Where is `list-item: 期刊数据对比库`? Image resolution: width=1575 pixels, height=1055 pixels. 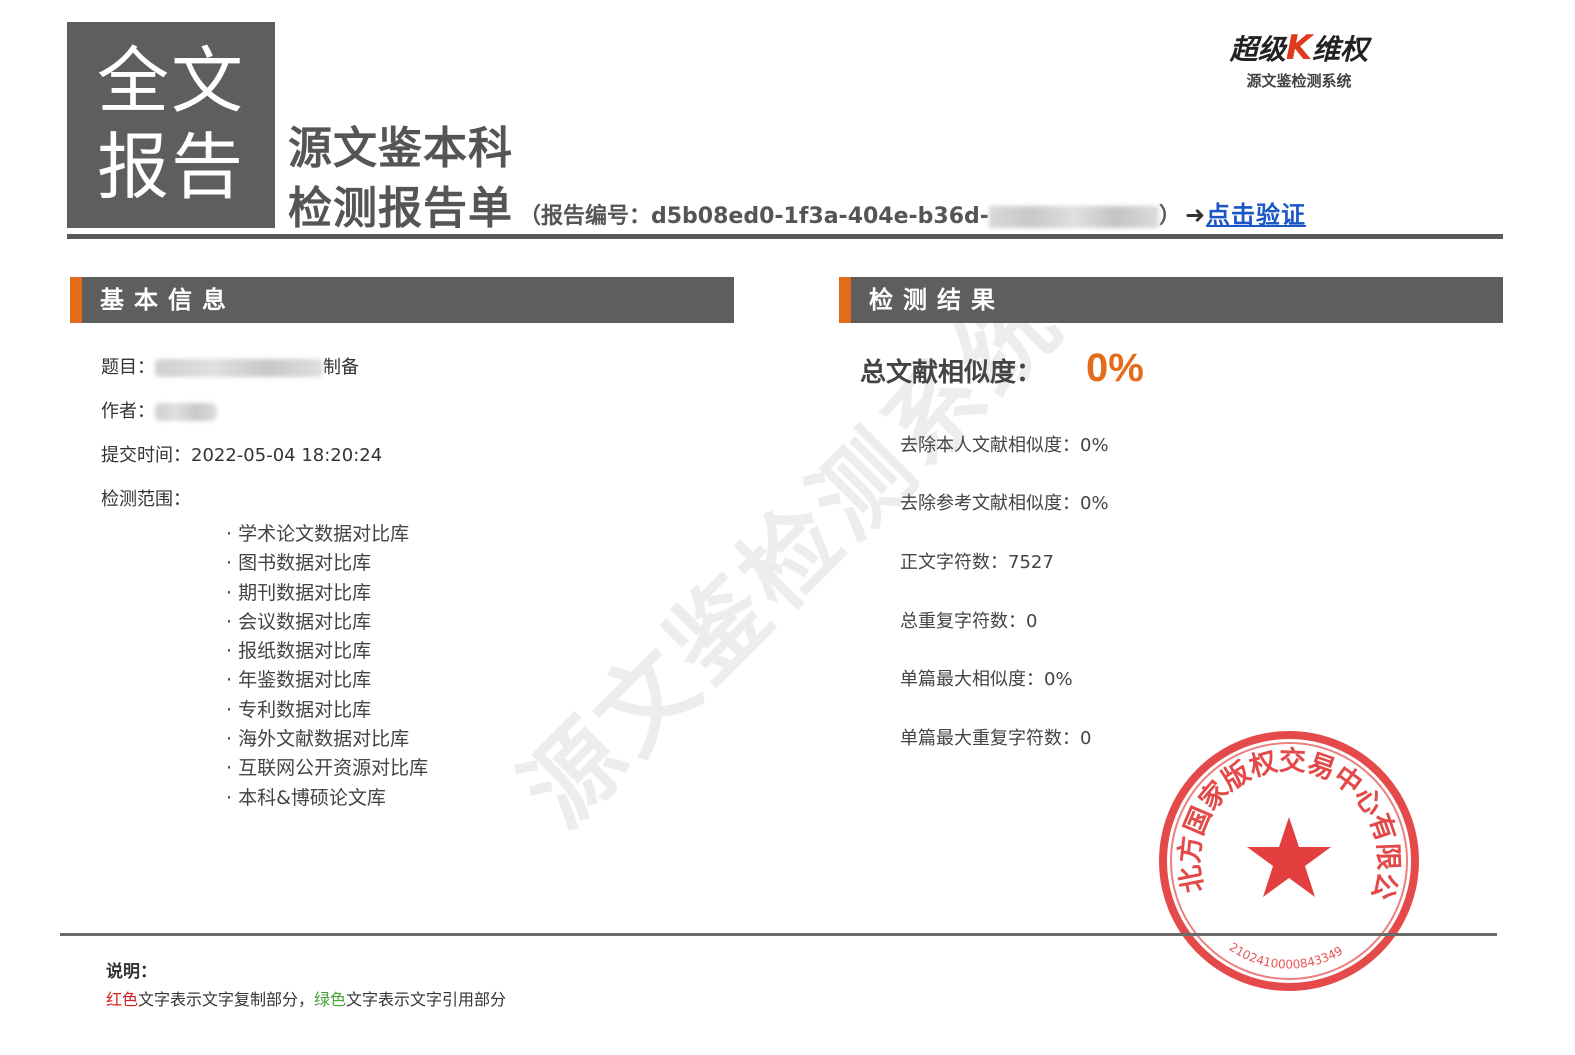
list-item: 期刊数据对比库 is located at coordinates (327, 593).